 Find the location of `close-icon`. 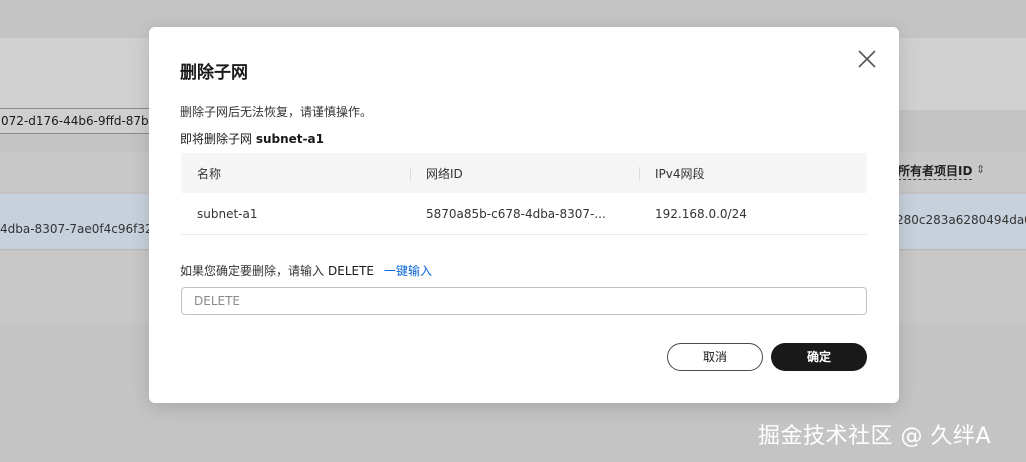

close-icon is located at coordinates (867, 59).